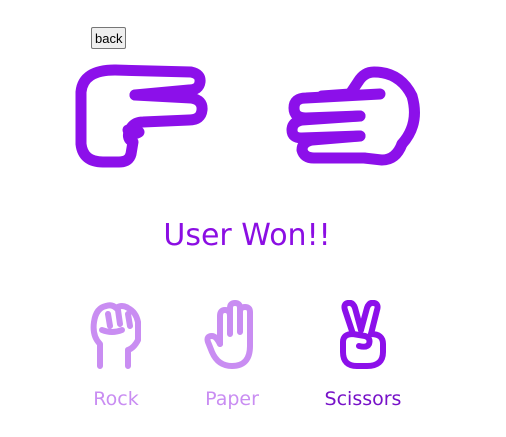  What do you see at coordinates (363, 334) in the screenshot?
I see `scissors-hand-icon` at bounding box center [363, 334].